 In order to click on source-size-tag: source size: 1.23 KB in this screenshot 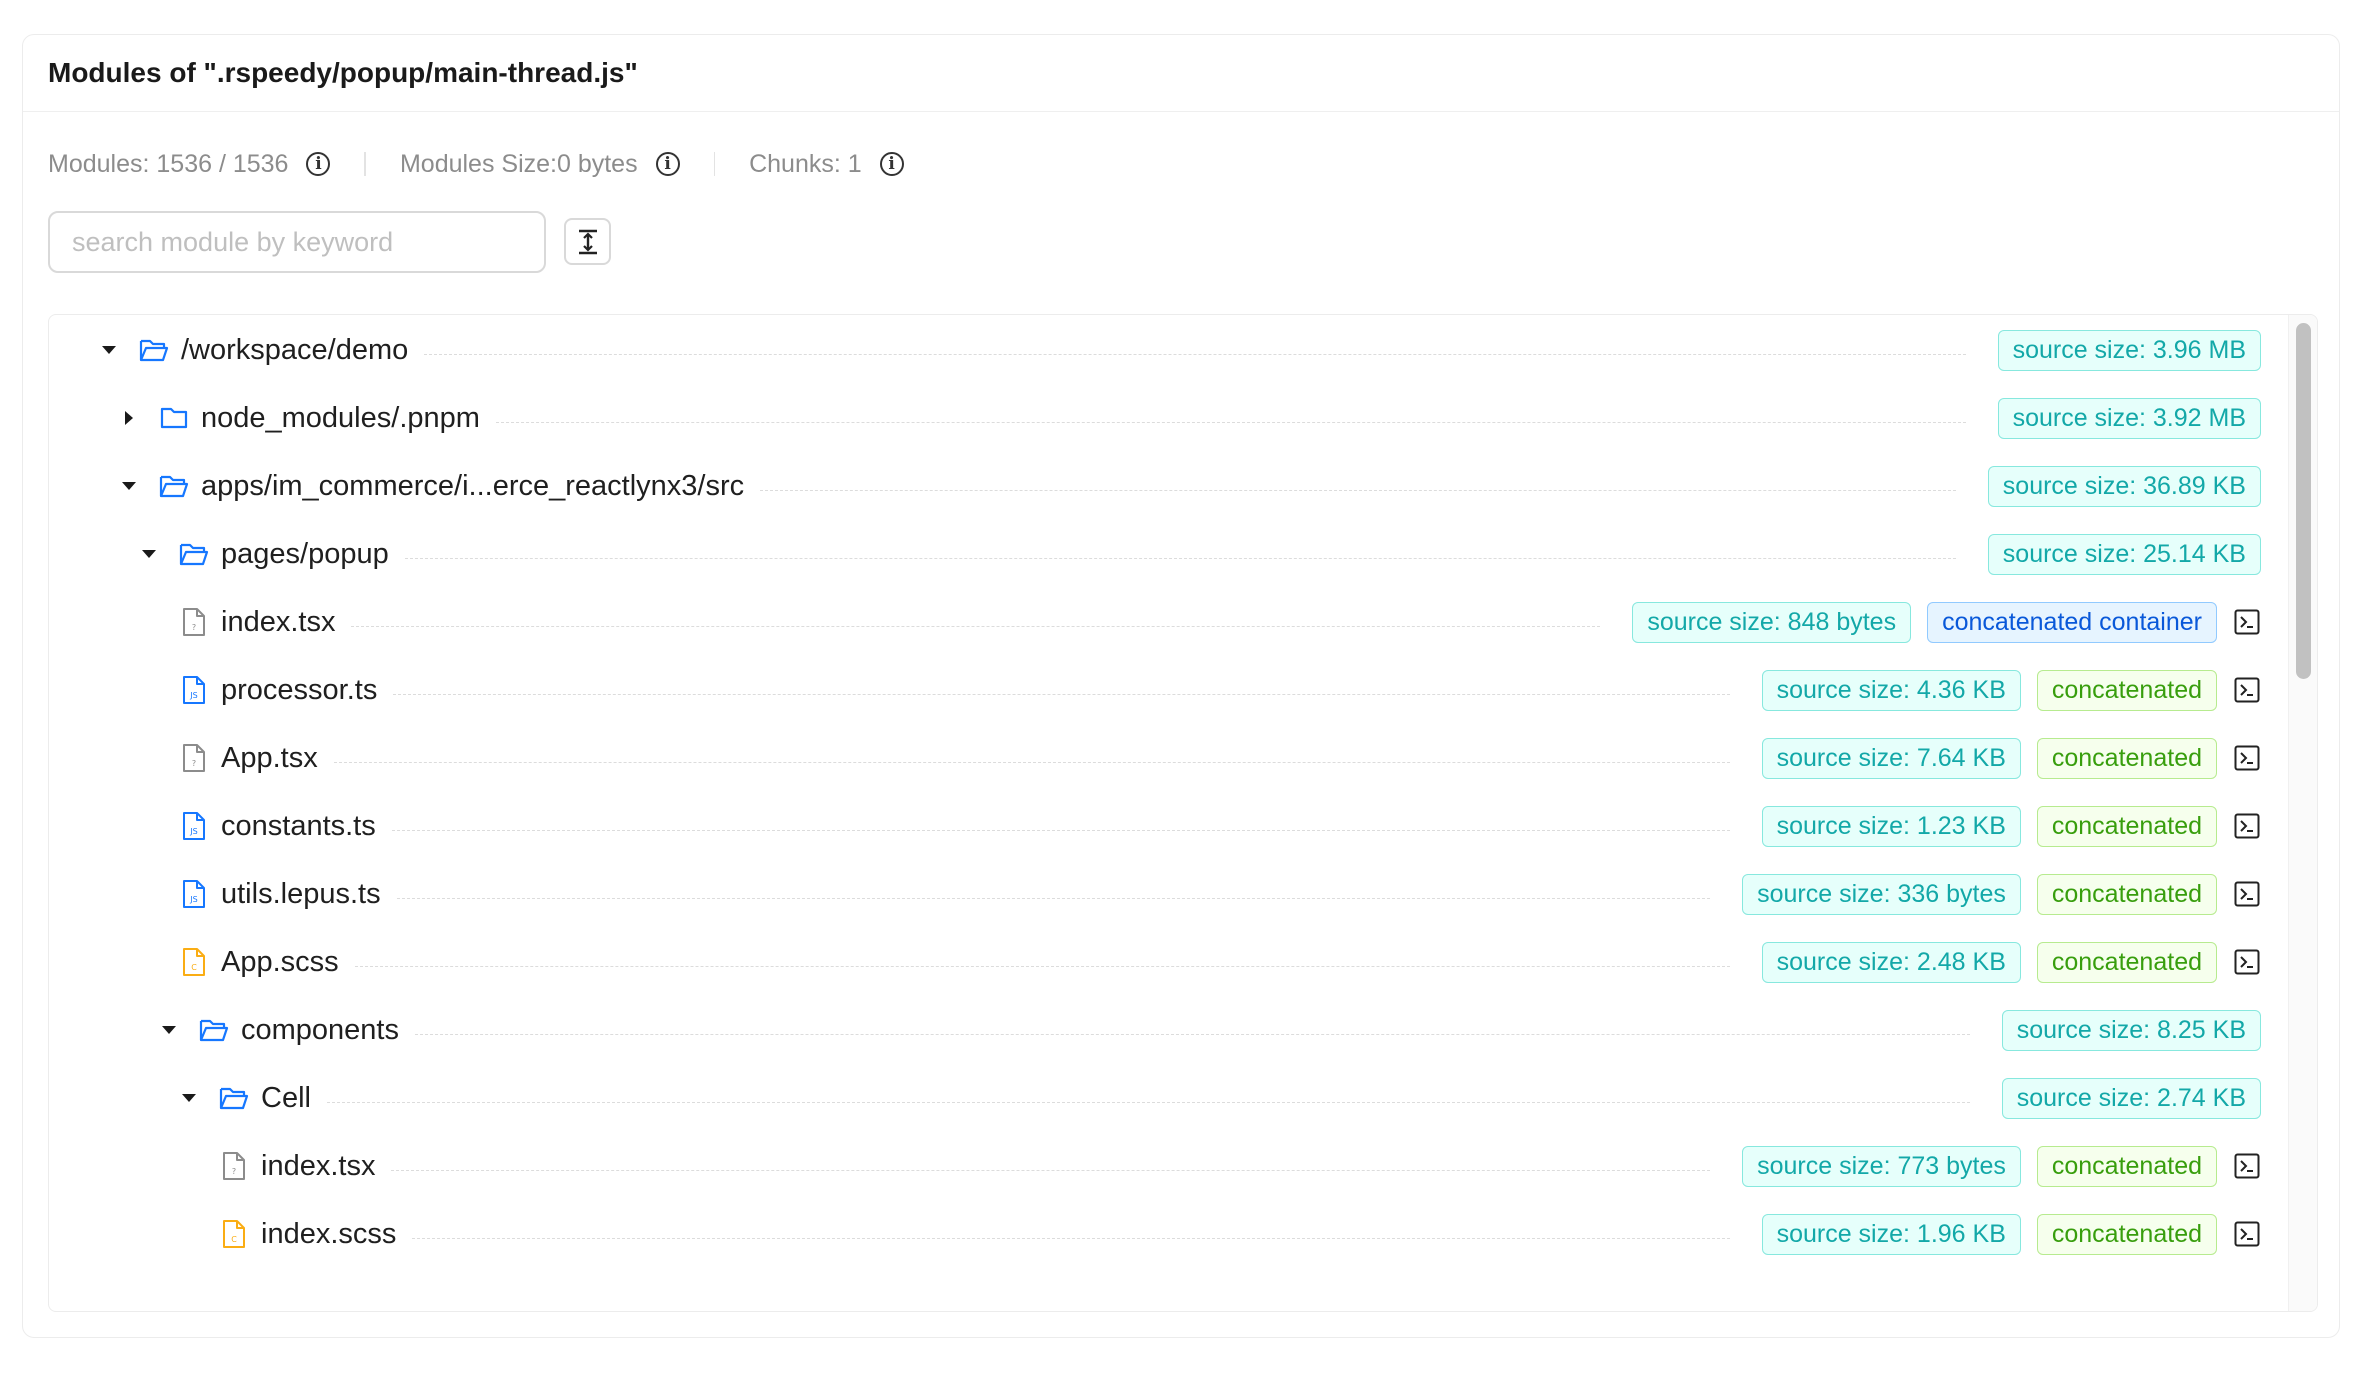, I will do `click(1891, 826)`.